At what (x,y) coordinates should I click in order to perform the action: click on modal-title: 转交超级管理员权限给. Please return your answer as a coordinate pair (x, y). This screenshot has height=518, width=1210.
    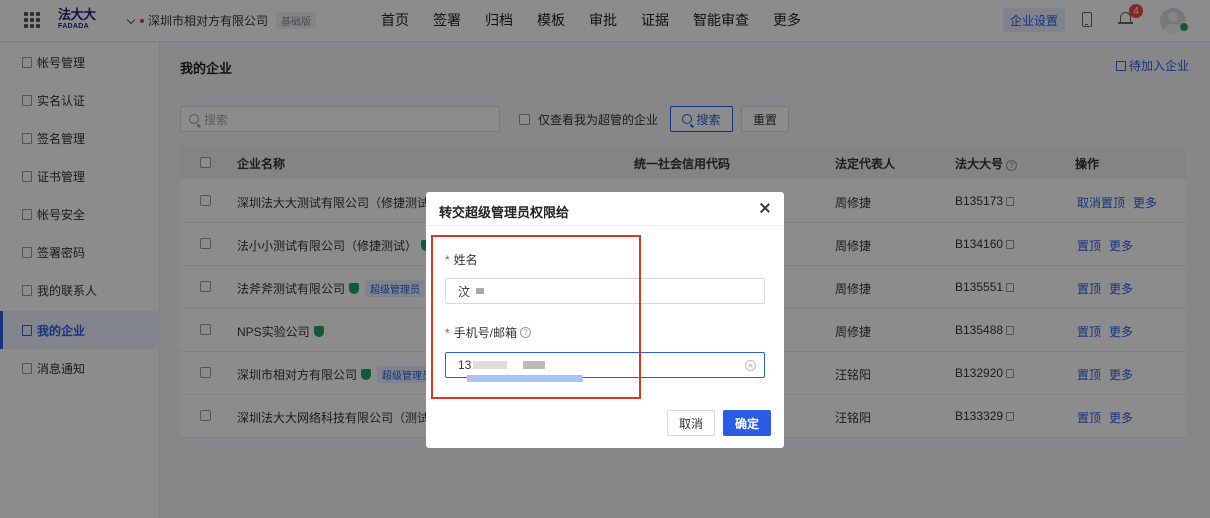
    Looking at the image, I should click on (504, 212).